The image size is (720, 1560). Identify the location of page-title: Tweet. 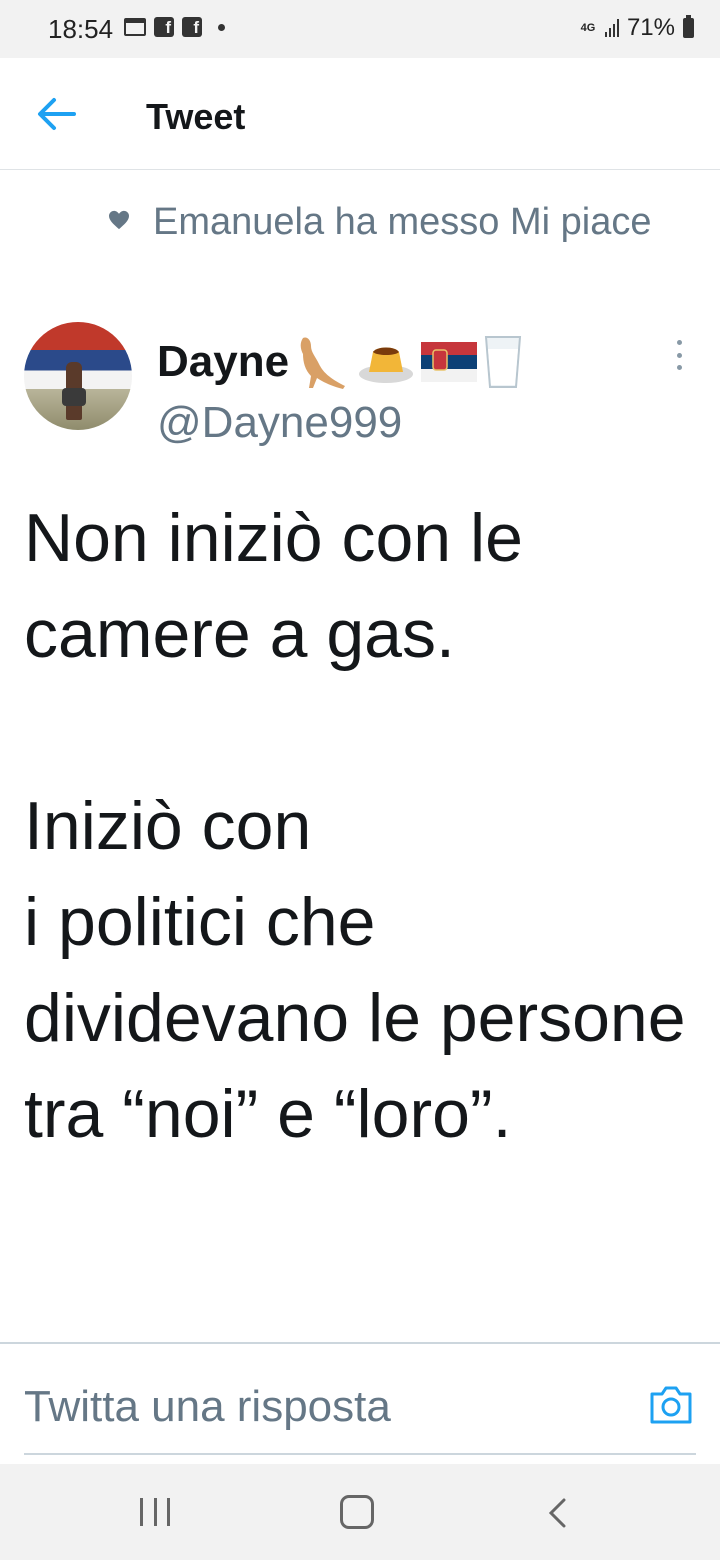
(196, 116).